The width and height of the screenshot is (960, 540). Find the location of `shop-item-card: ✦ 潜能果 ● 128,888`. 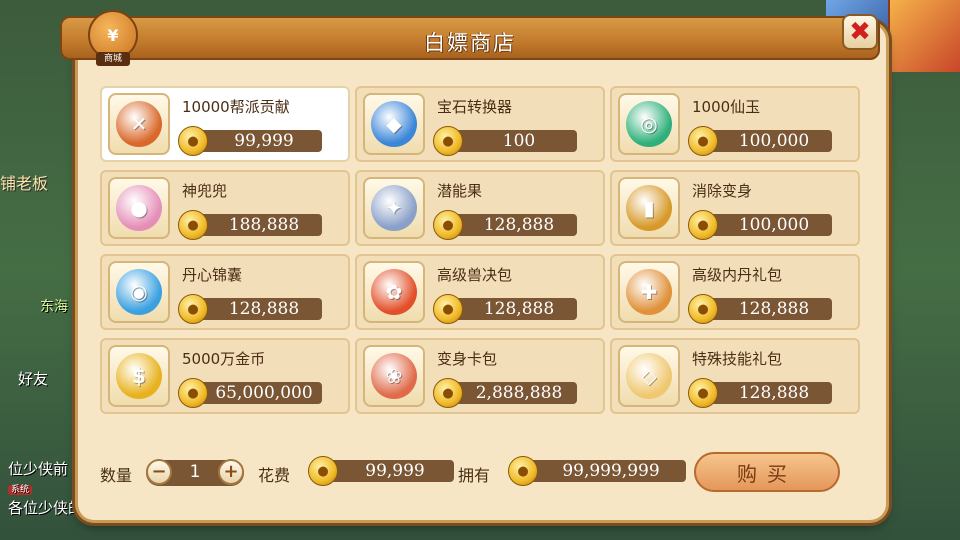

shop-item-card: ✦ 潜能果 ● 128,888 is located at coordinates (480, 208).